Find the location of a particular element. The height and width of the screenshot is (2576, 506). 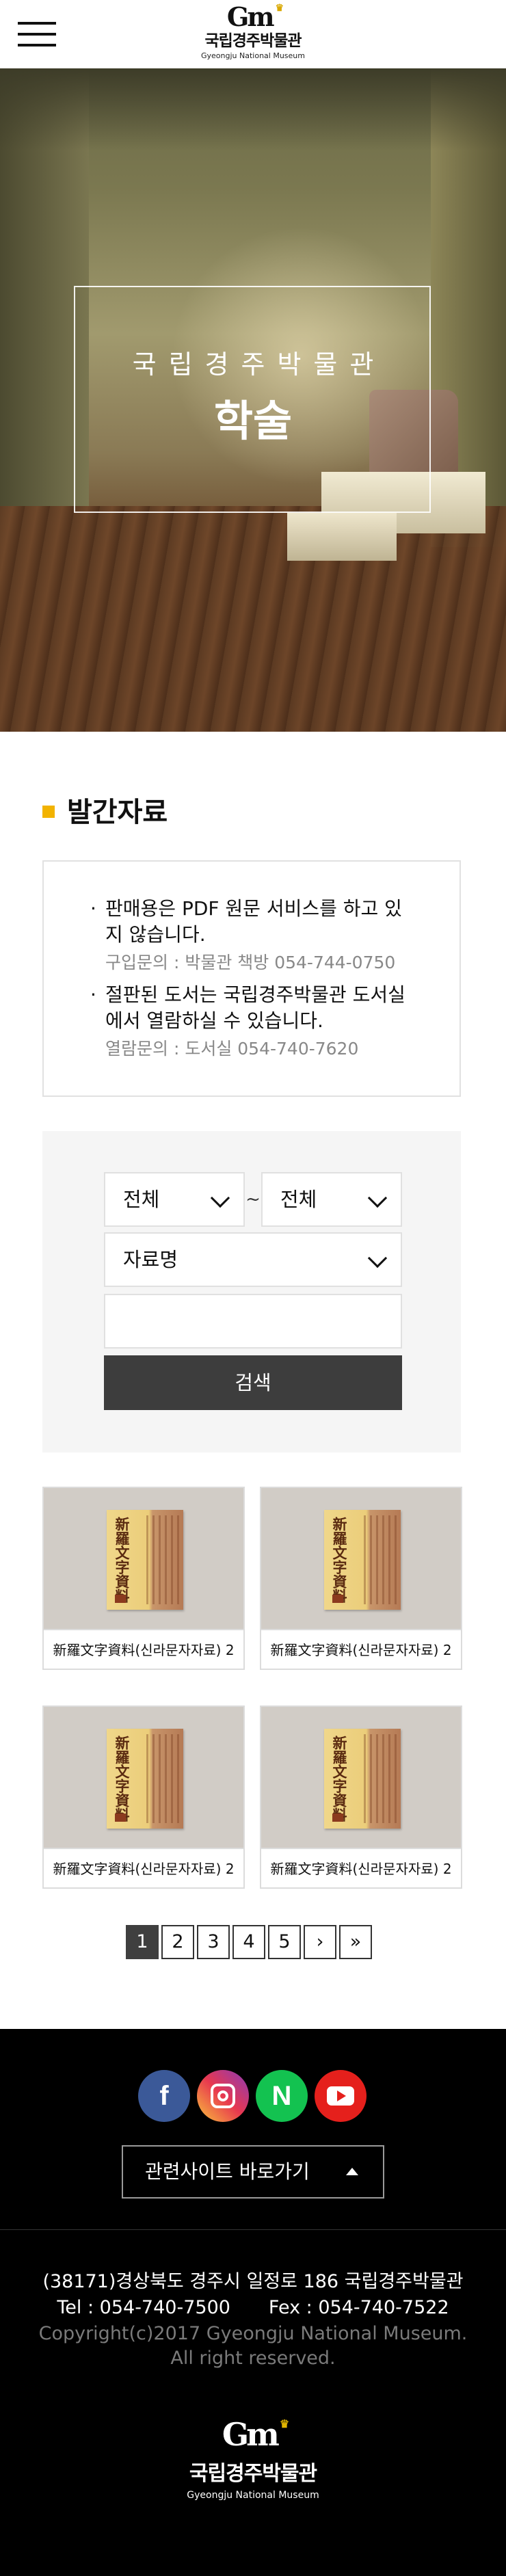

hero-title: 학술 is located at coordinates (253, 421).